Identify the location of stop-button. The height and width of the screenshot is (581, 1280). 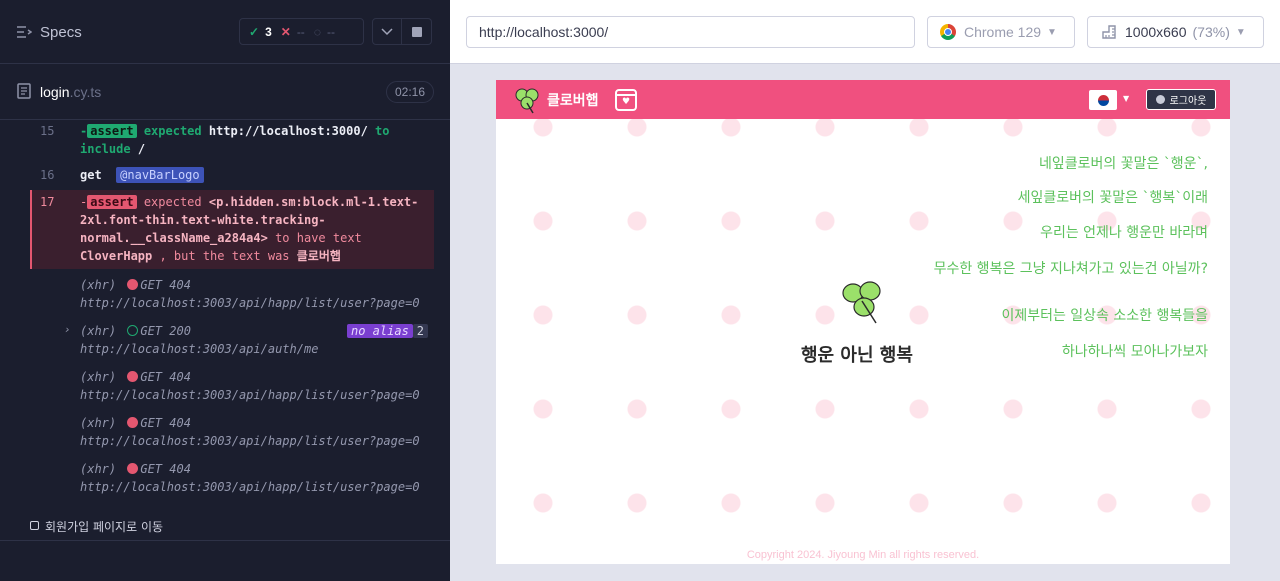
(417, 31).